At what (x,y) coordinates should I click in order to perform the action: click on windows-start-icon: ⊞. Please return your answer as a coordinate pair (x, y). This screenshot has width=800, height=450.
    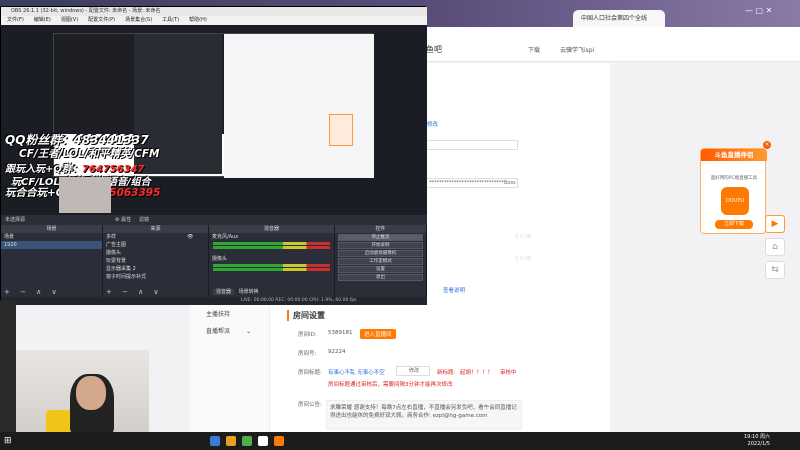
    Looking at the image, I should click on (8, 441).